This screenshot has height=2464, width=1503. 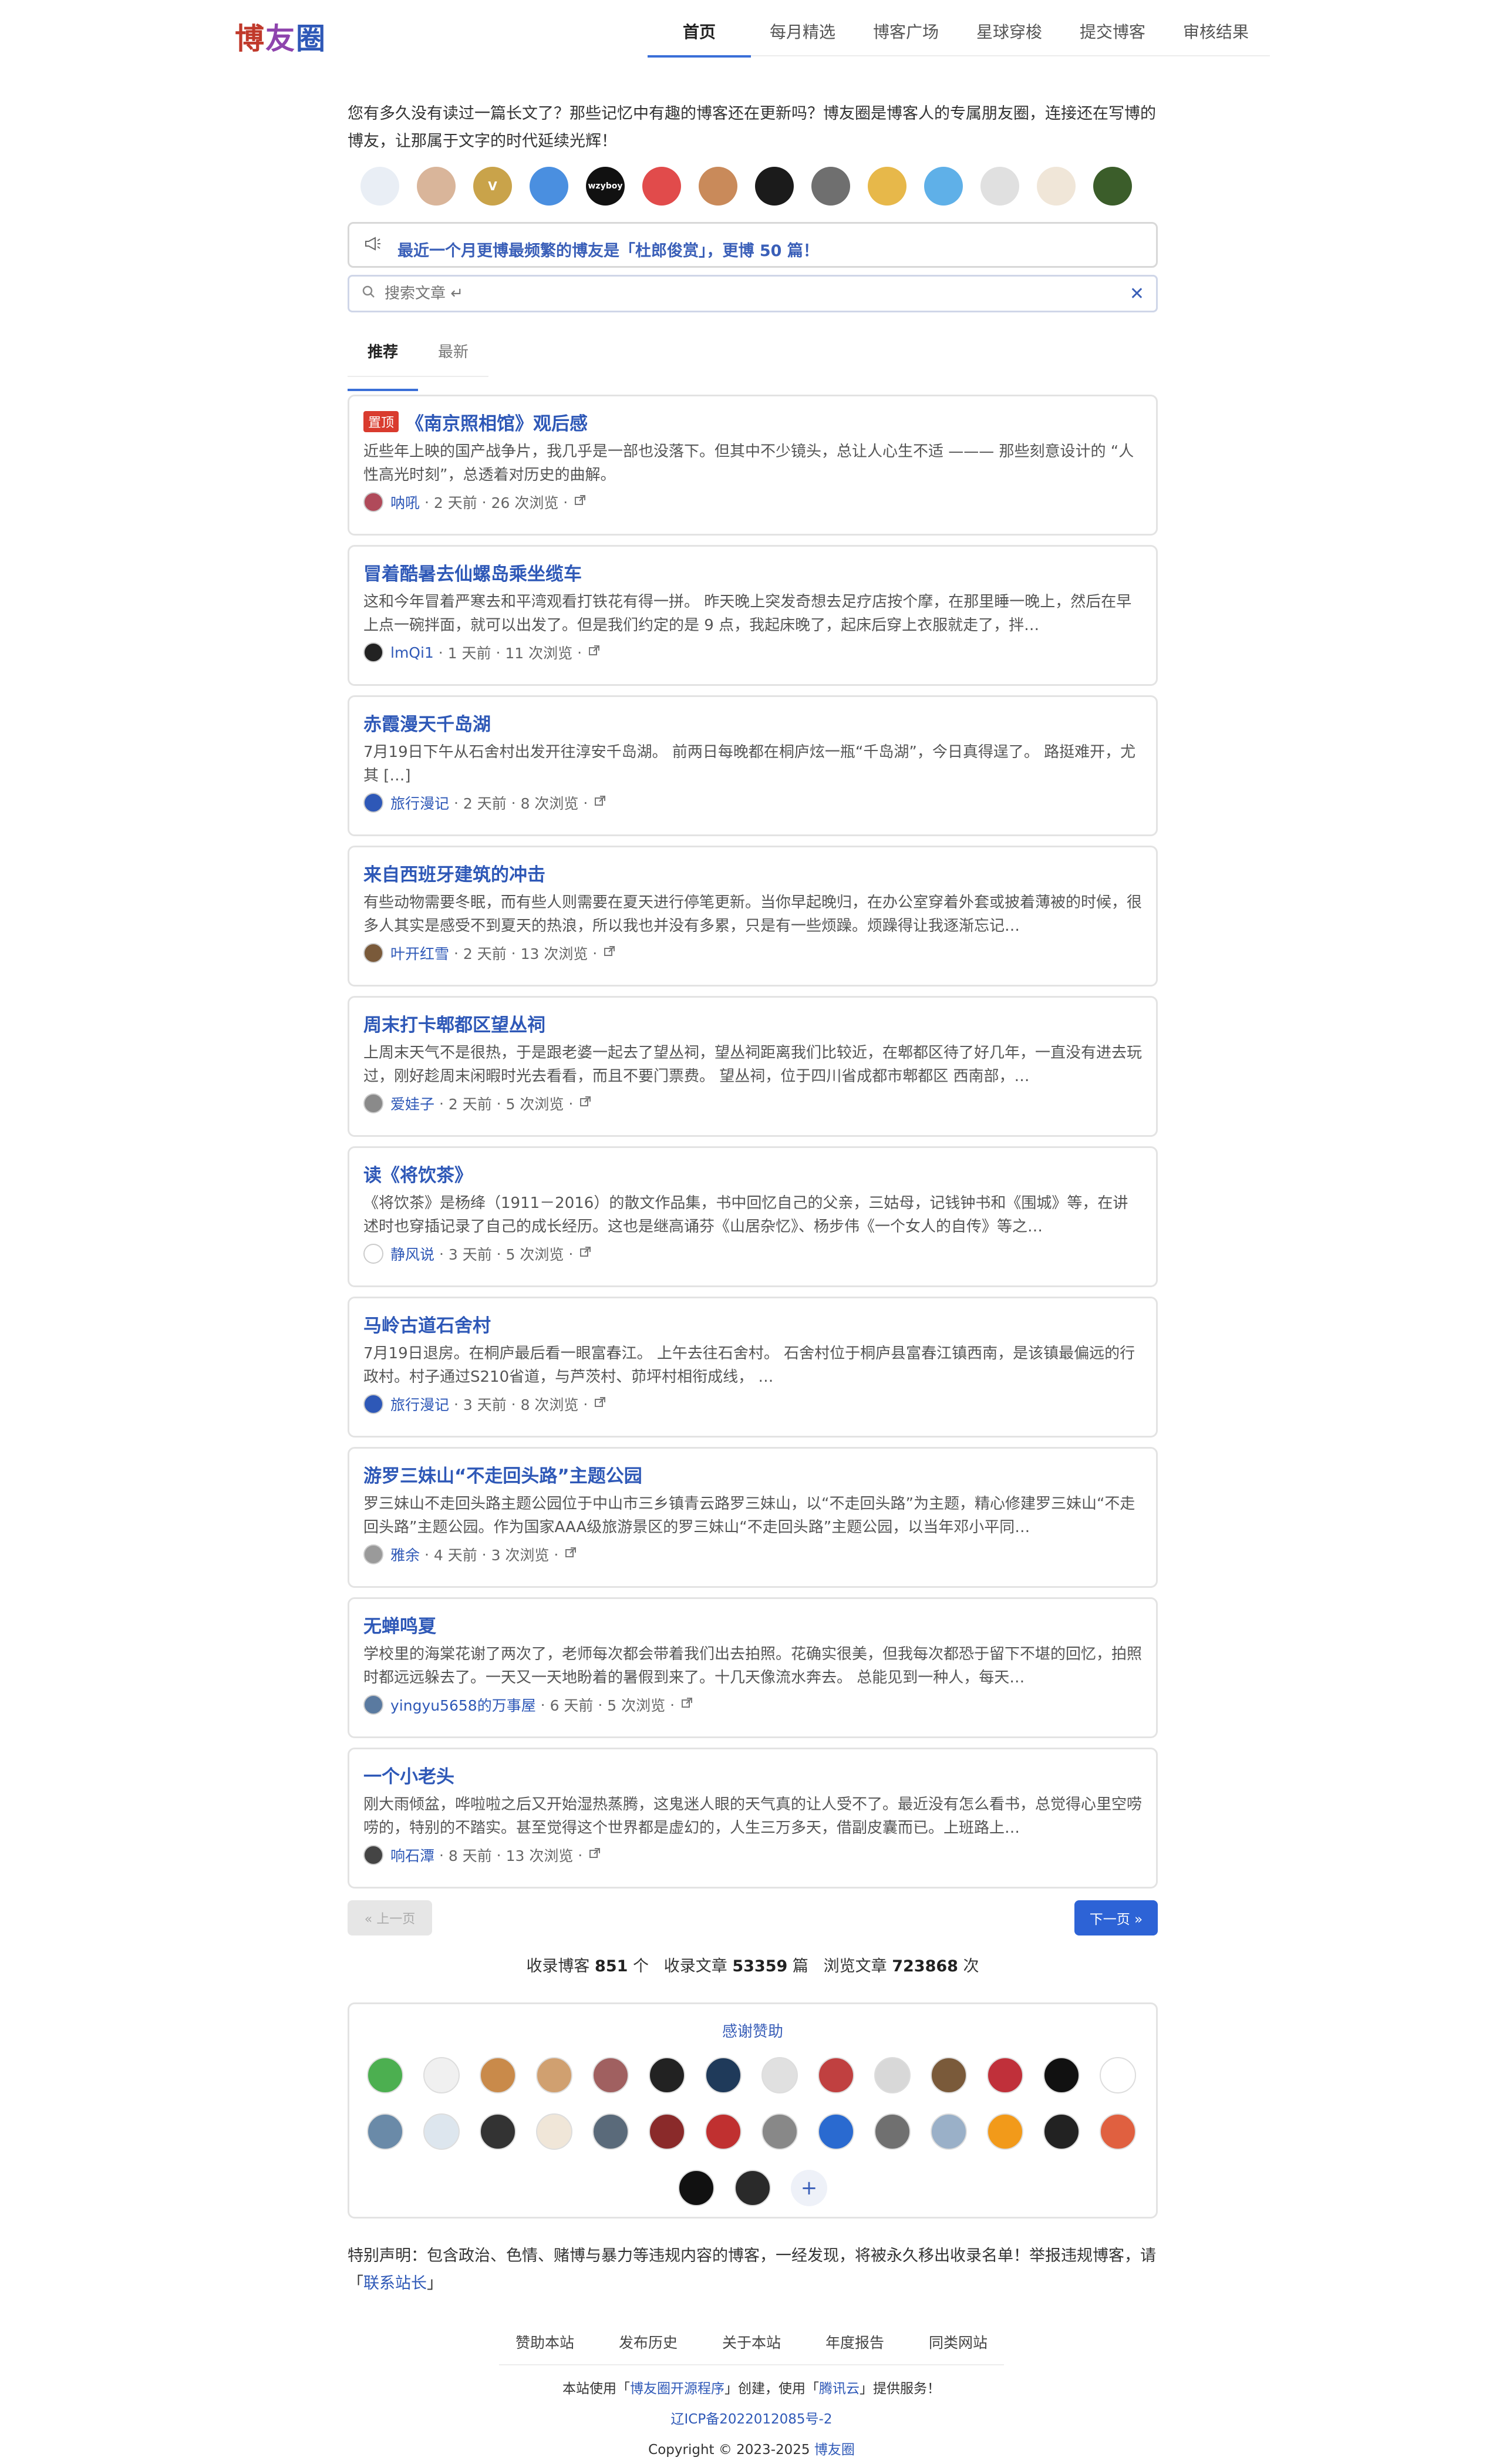 What do you see at coordinates (427, 1324) in the screenshot?
I see `post-title-text: 马岭古道石舍村` at bounding box center [427, 1324].